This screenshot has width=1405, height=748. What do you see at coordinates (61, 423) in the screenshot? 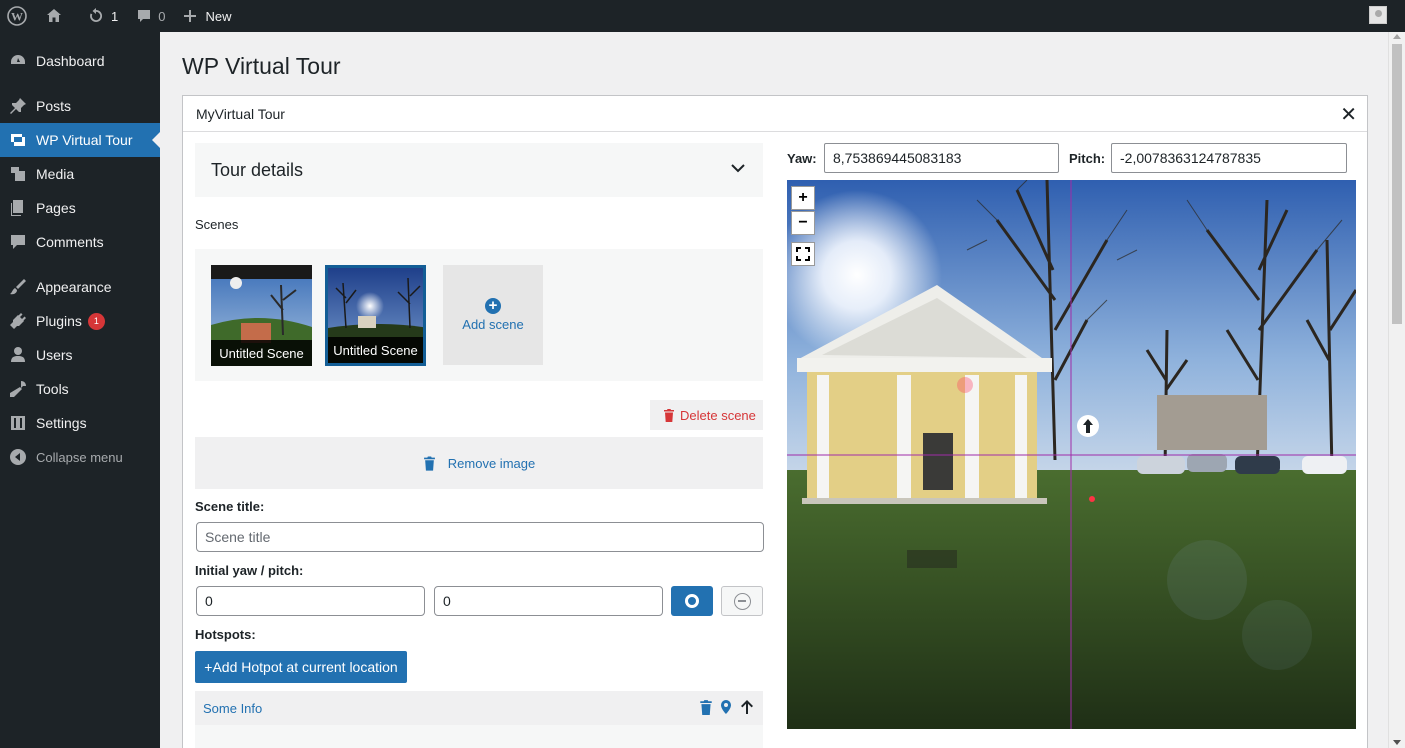
I see `sidebar-item-label: Settings` at bounding box center [61, 423].